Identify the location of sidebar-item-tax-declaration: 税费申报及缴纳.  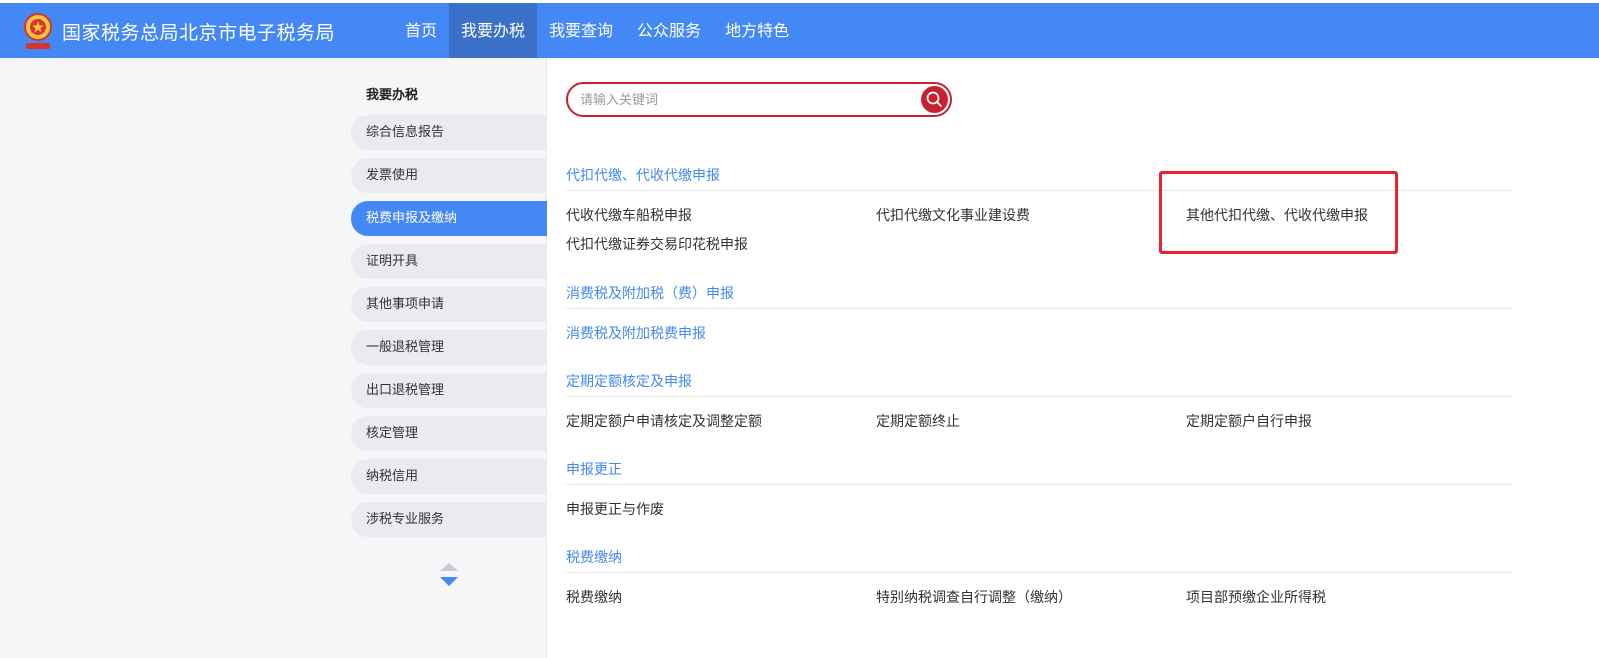
(449, 218).